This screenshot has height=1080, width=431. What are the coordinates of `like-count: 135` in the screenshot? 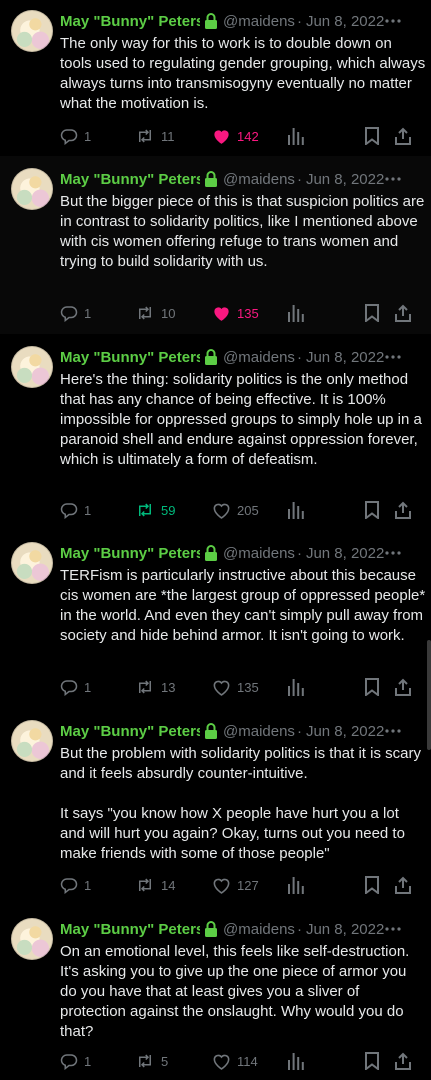 It's located at (248, 313).